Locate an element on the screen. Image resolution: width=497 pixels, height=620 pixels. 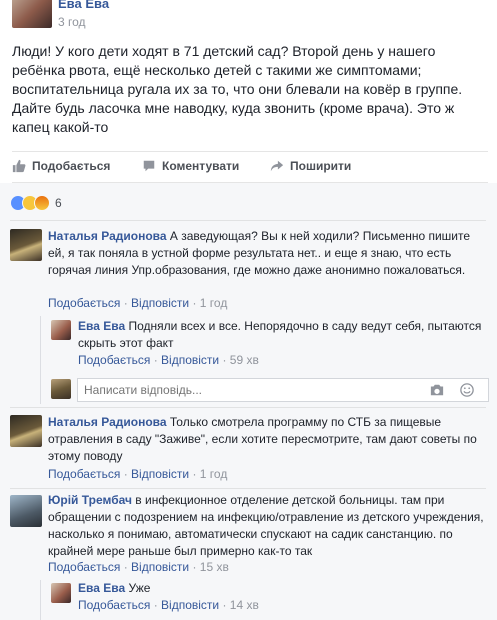
reply-composer is located at coordinates (270, 390).